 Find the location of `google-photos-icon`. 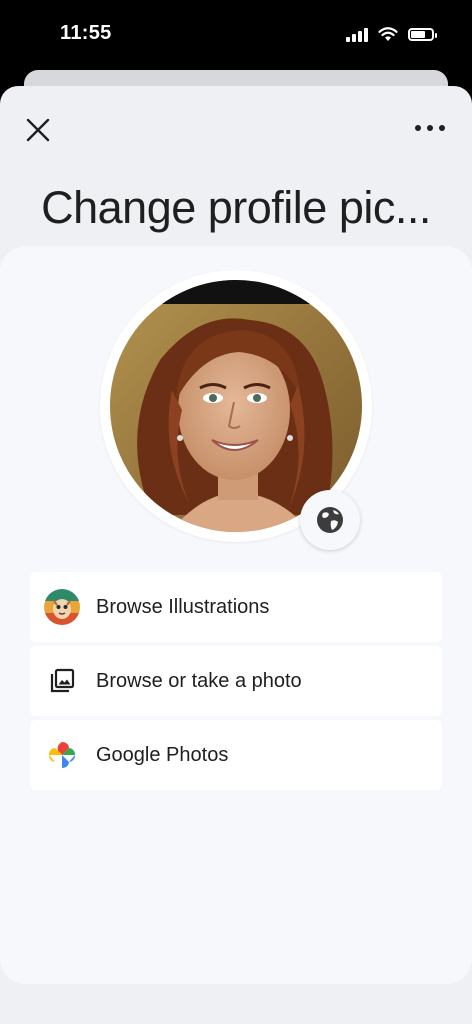

google-photos-icon is located at coordinates (62, 755).